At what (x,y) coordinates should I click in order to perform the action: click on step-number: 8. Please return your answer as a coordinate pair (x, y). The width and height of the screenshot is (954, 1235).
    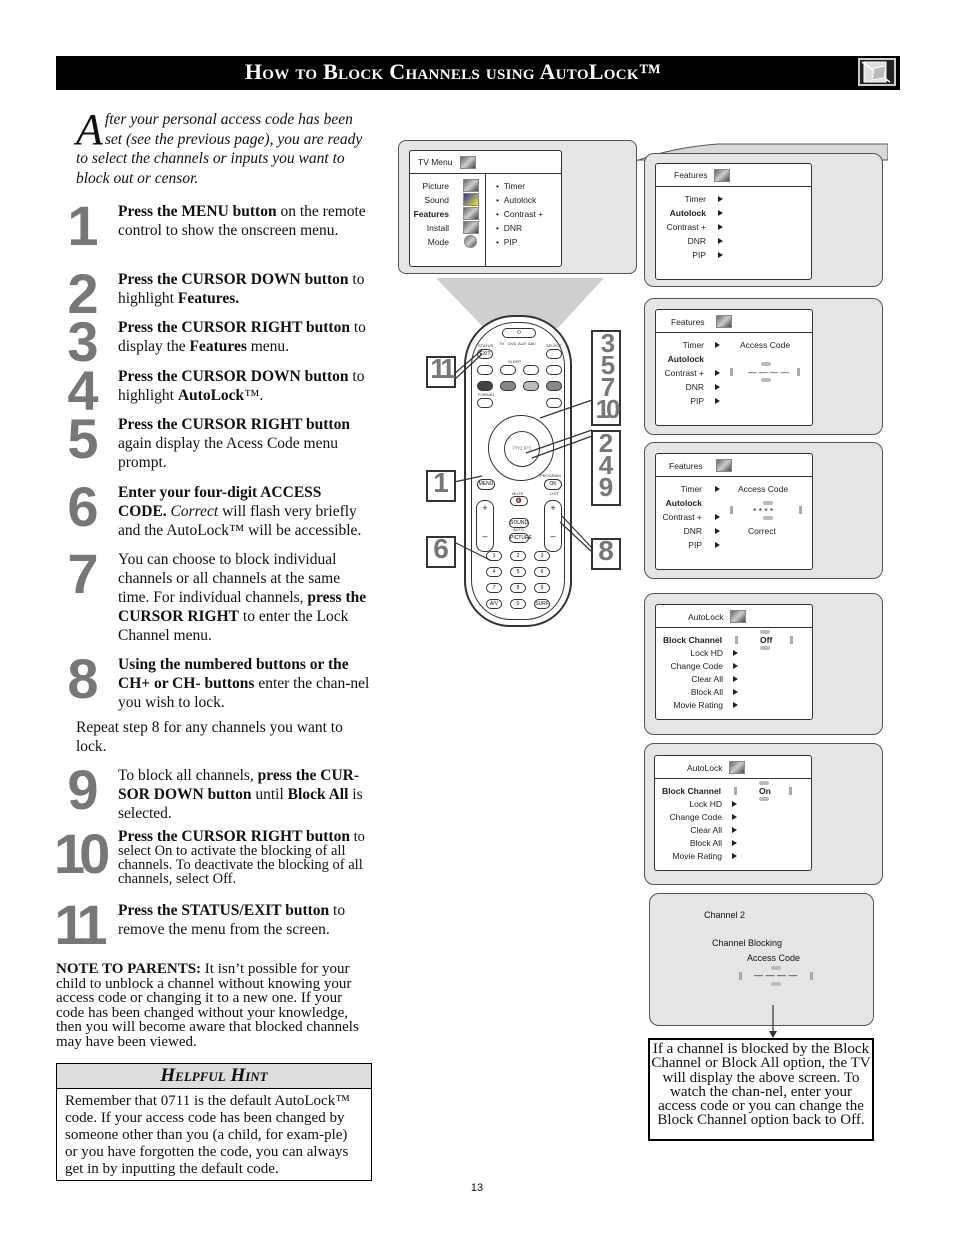
    Looking at the image, I should click on (82, 678).